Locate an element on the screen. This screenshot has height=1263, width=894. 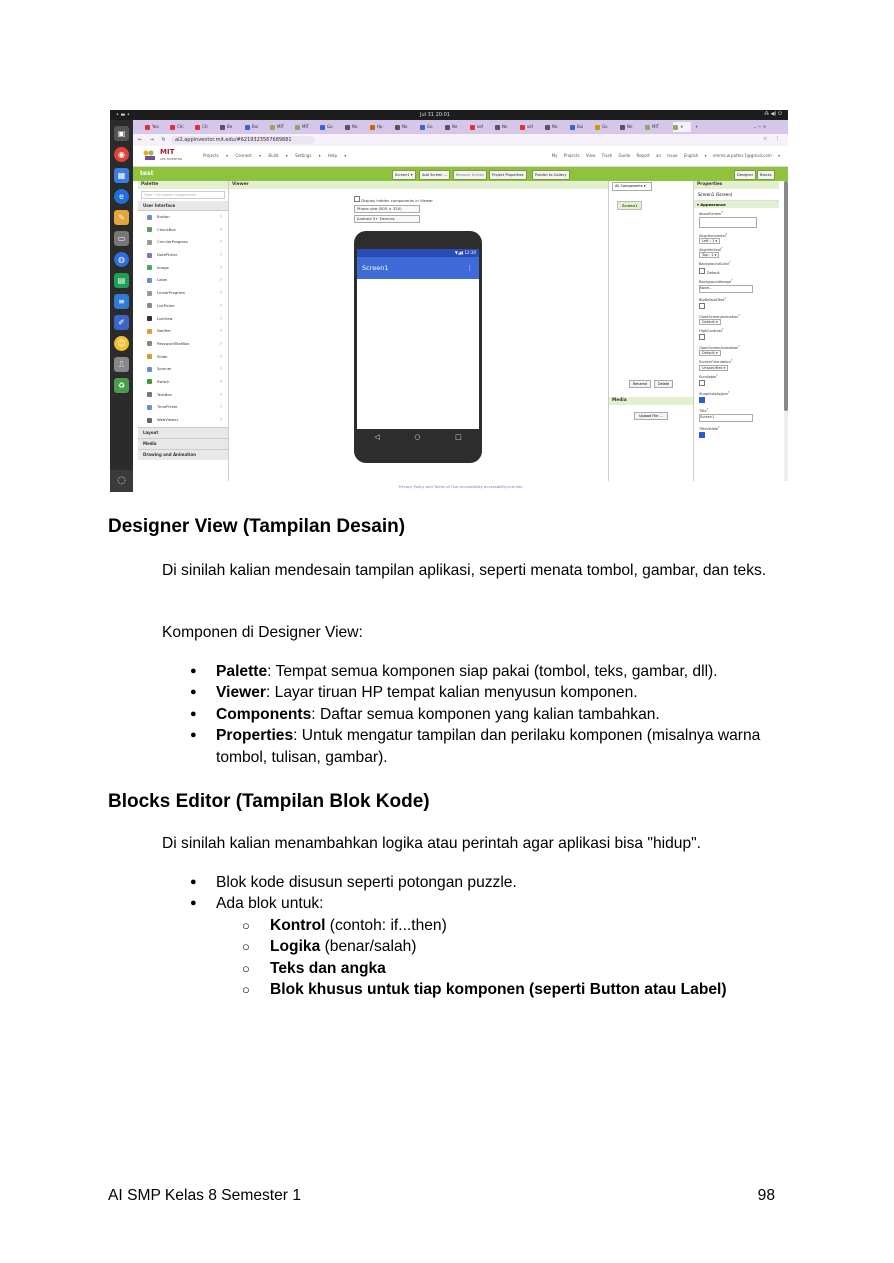
palette-category-user-interface: User Interface is located at coordinates (183, 206).